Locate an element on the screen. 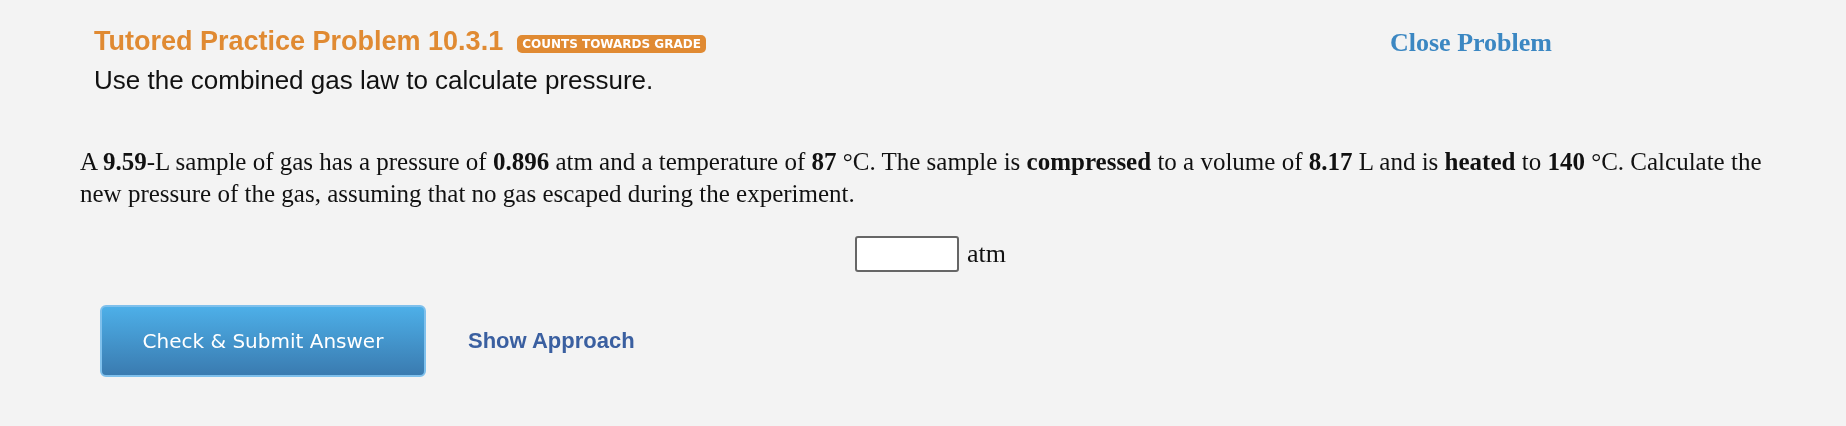 This screenshot has height=426, width=1846. problem-subtitle: Use the combined gas law to calculate pressure. is located at coordinates (374, 80).